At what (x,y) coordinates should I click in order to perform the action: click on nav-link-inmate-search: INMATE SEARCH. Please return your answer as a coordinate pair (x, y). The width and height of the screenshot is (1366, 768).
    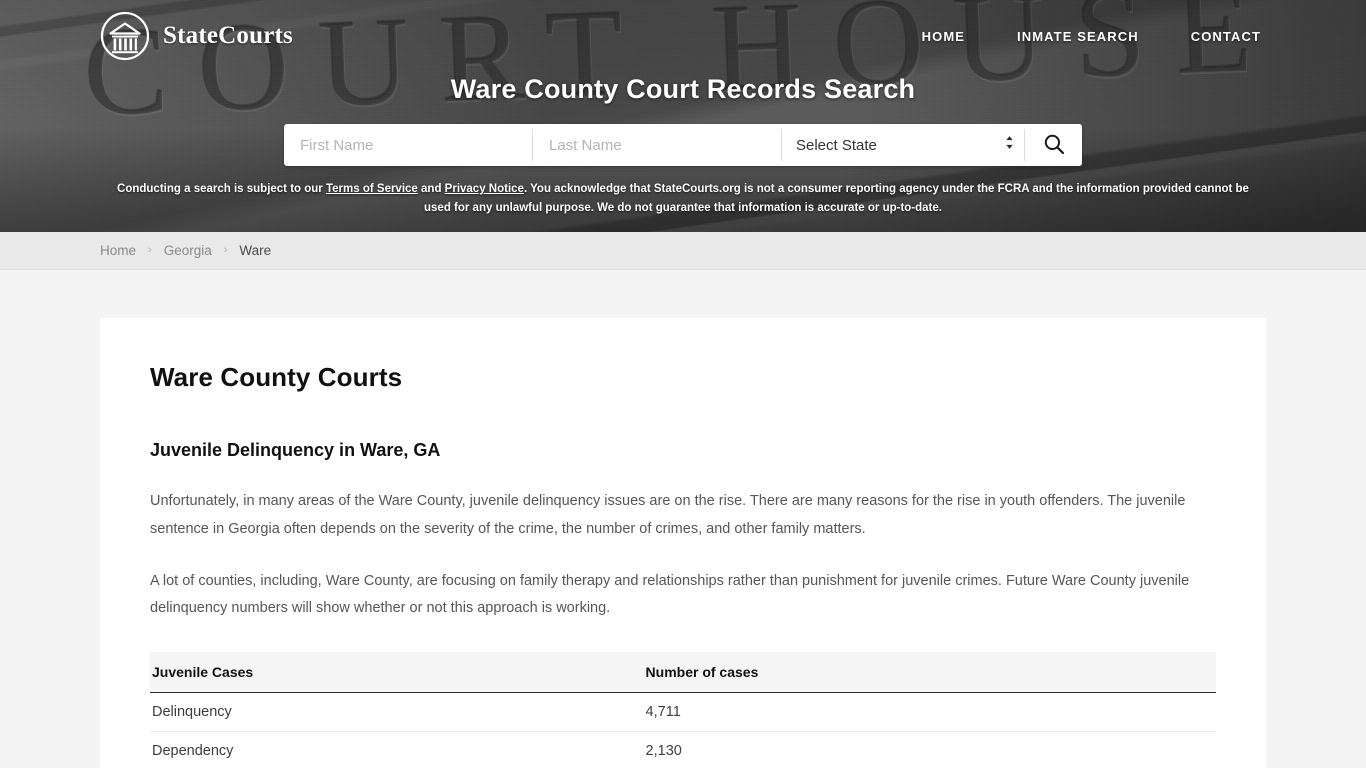
    Looking at the image, I should click on (1078, 36).